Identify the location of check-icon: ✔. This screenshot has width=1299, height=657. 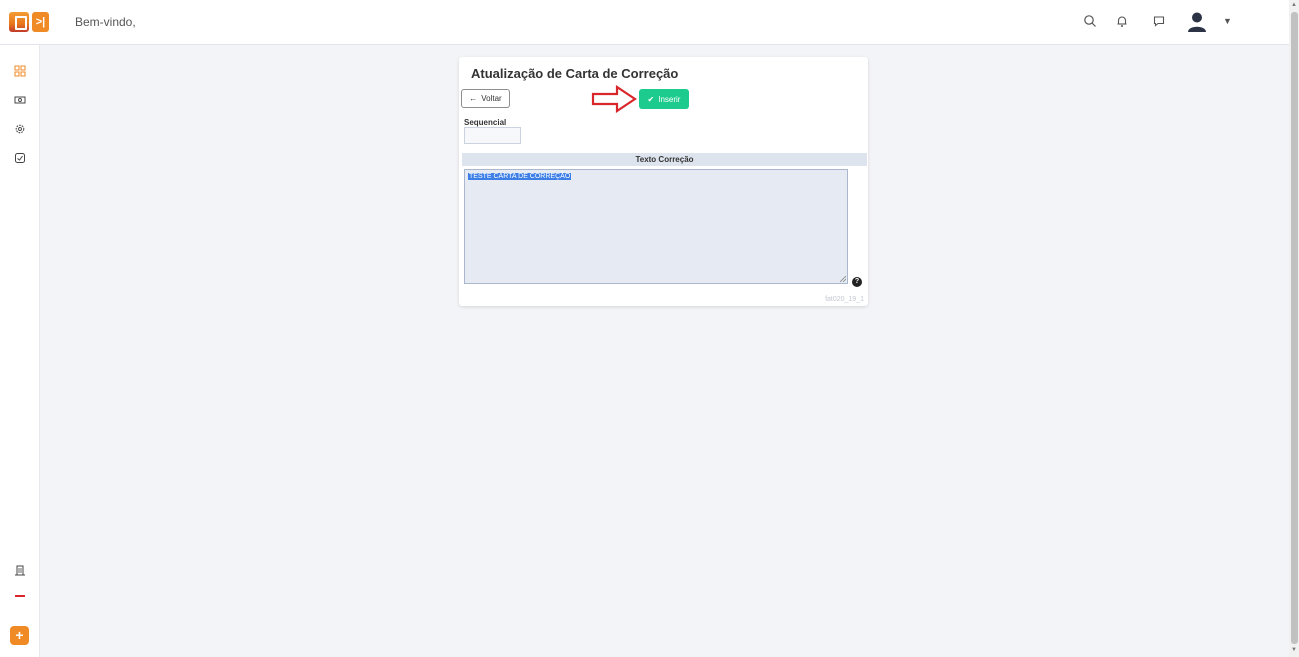
(651, 99).